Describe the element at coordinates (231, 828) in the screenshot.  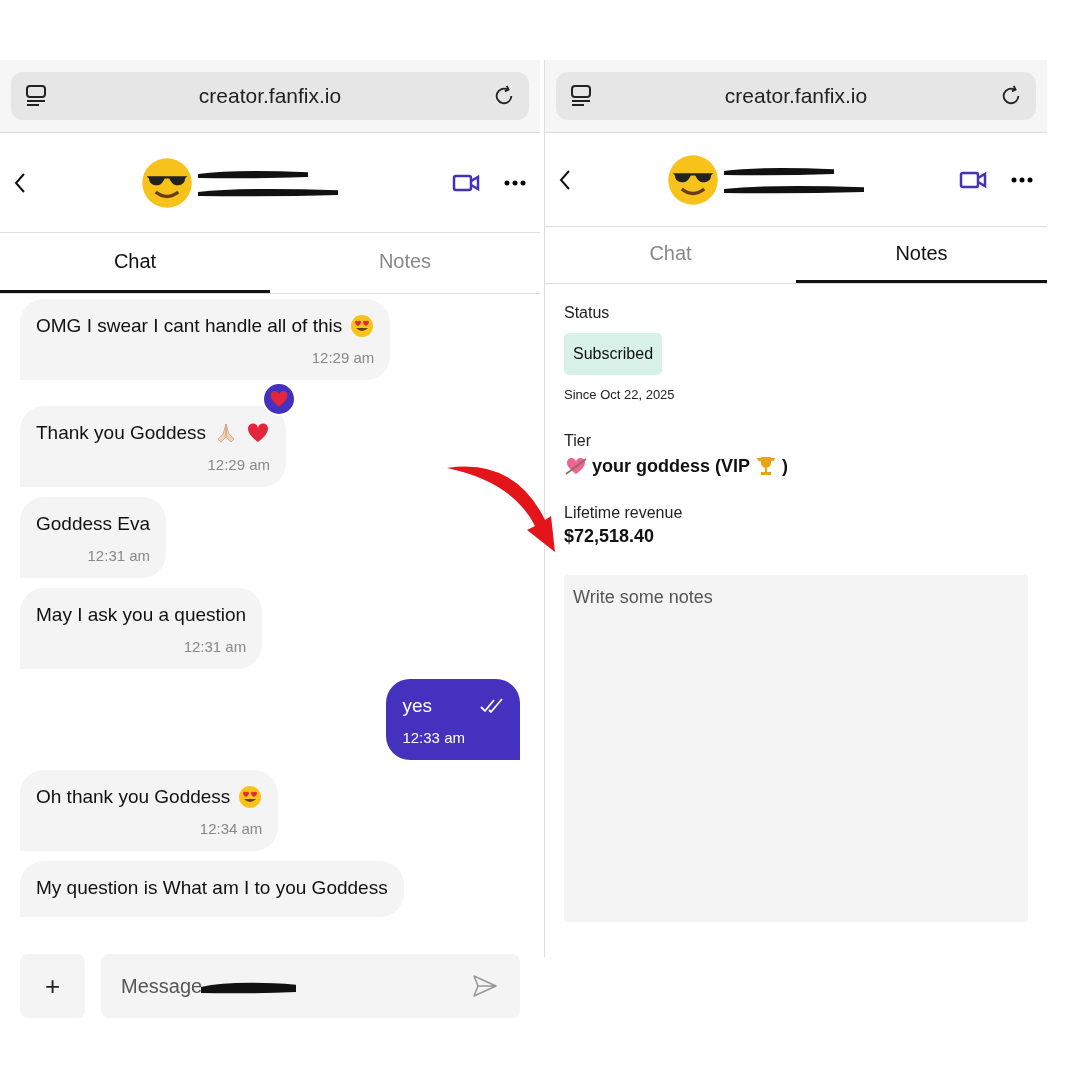
I see `message-time: 12:34 am` at that location.